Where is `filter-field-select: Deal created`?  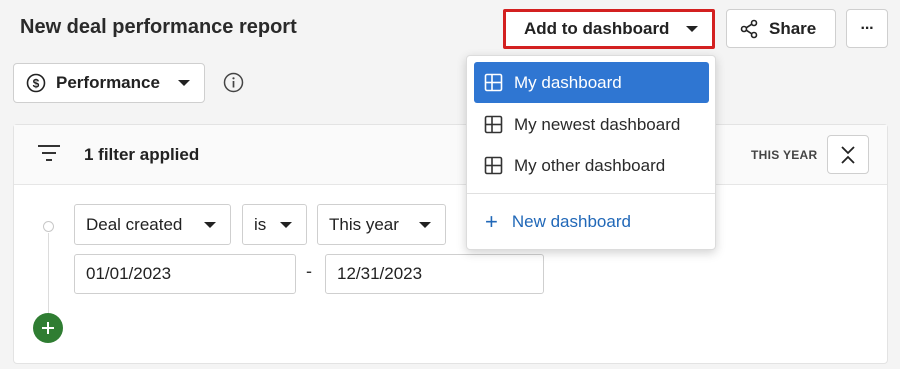 filter-field-select: Deal created is located at coordinates (152, 224).